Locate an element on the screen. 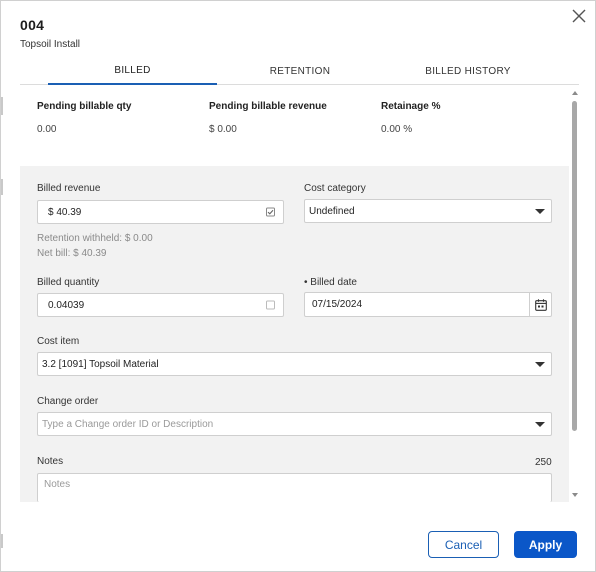  net-bill-text: Net bill: $ 40.39 is located at coordinates (72, 253).